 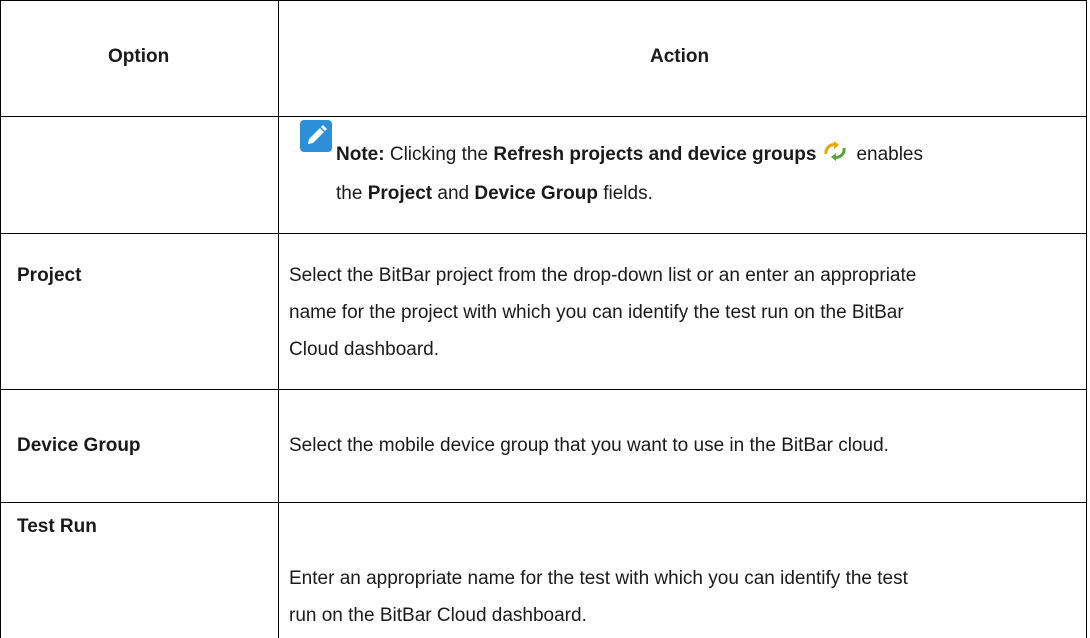 What do you see at coordinates (680, 56) in the screenshot?
I see `header-action: Action` at bounding box center [680, 56].